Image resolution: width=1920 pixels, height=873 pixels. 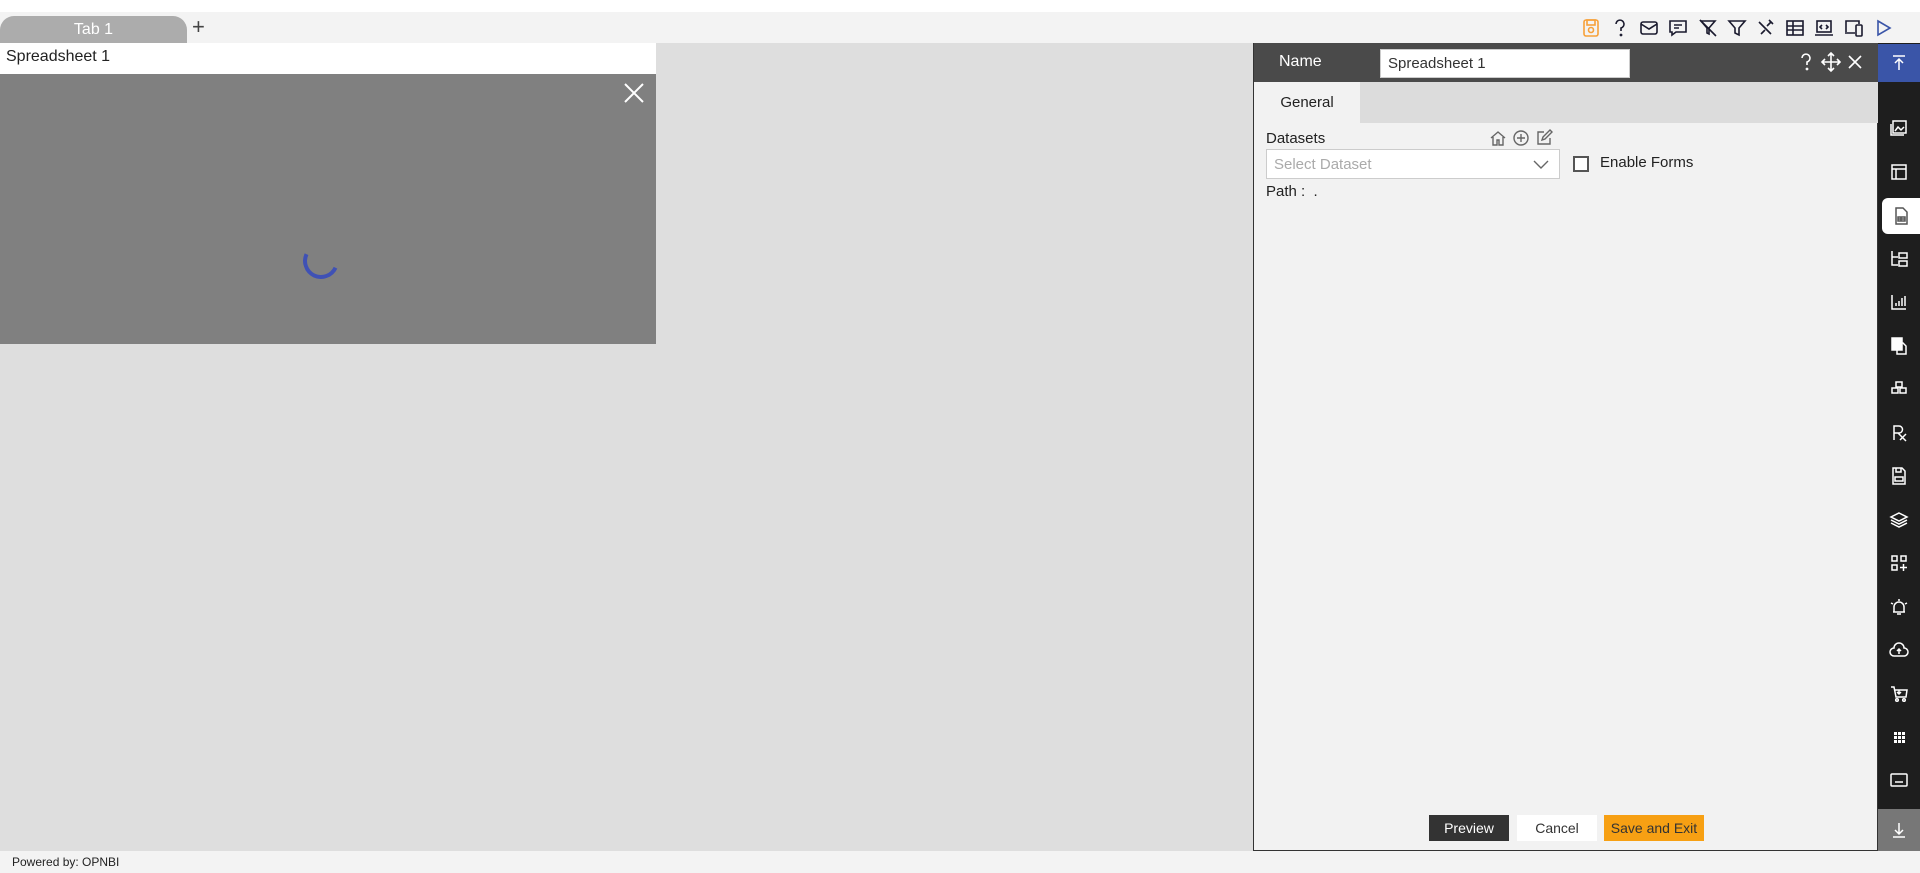 I want to click on add-widget-icon, so click(x=1899, y=563).